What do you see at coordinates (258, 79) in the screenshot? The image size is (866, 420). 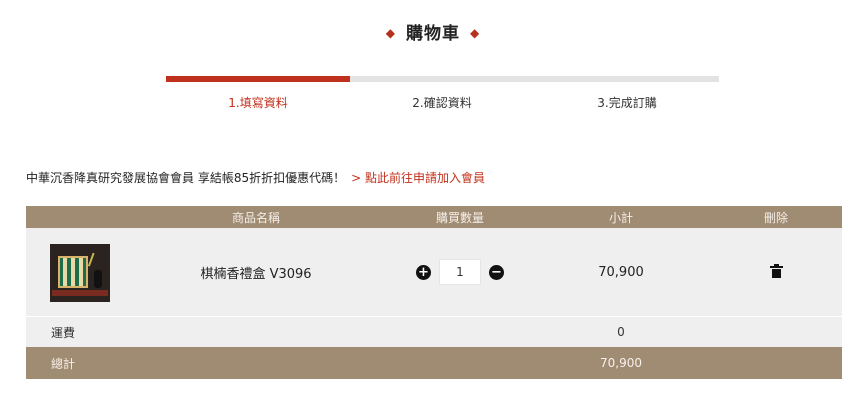 I see `progress-bar-fill` at bounding box center [258, 79].